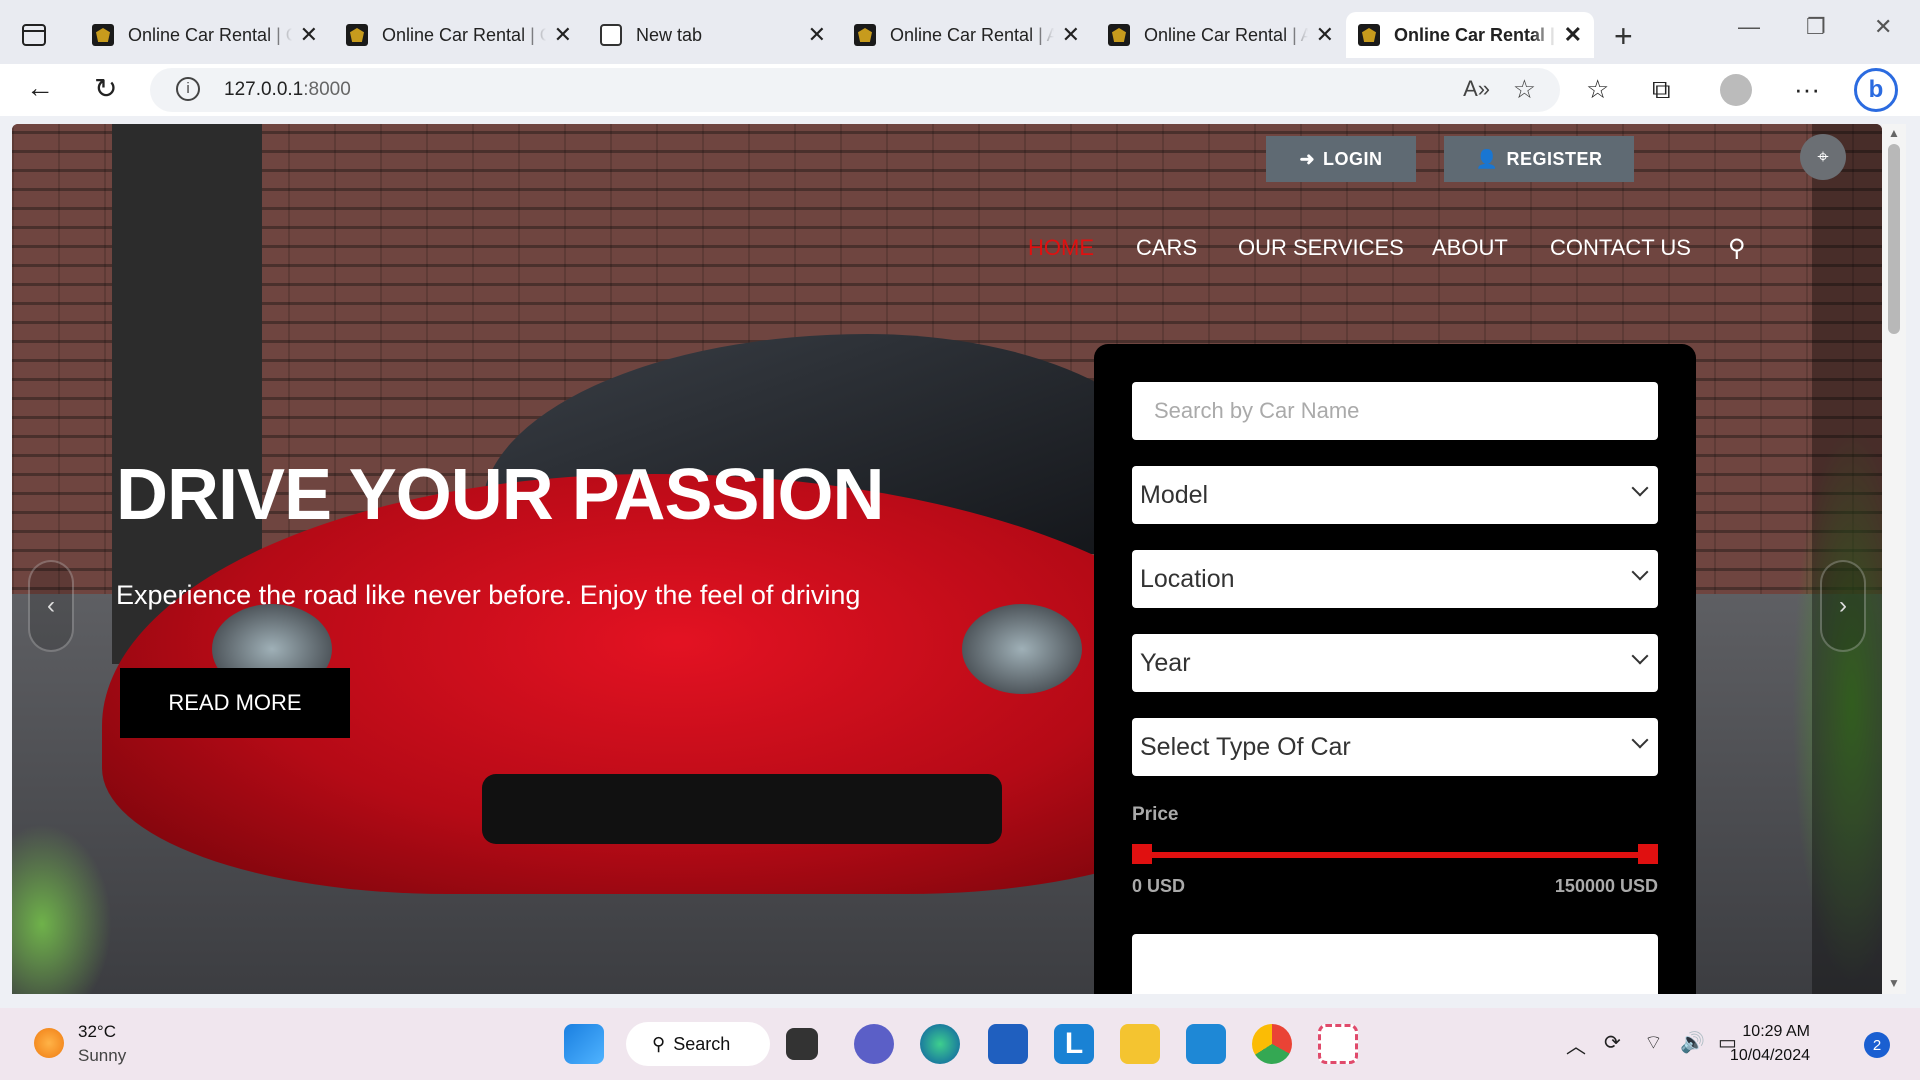 The image size is (1920, 1080). I want to click on weather-condition: Sunny, so click(102, 1056).